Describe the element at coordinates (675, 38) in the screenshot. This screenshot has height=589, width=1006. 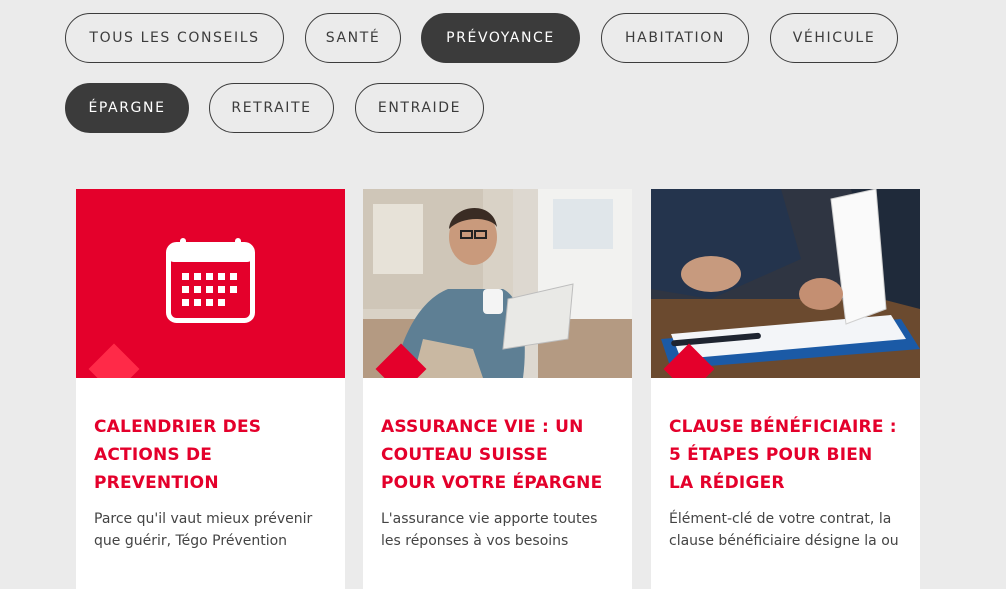
I see `filter-habitation: HABITATION` at that location.